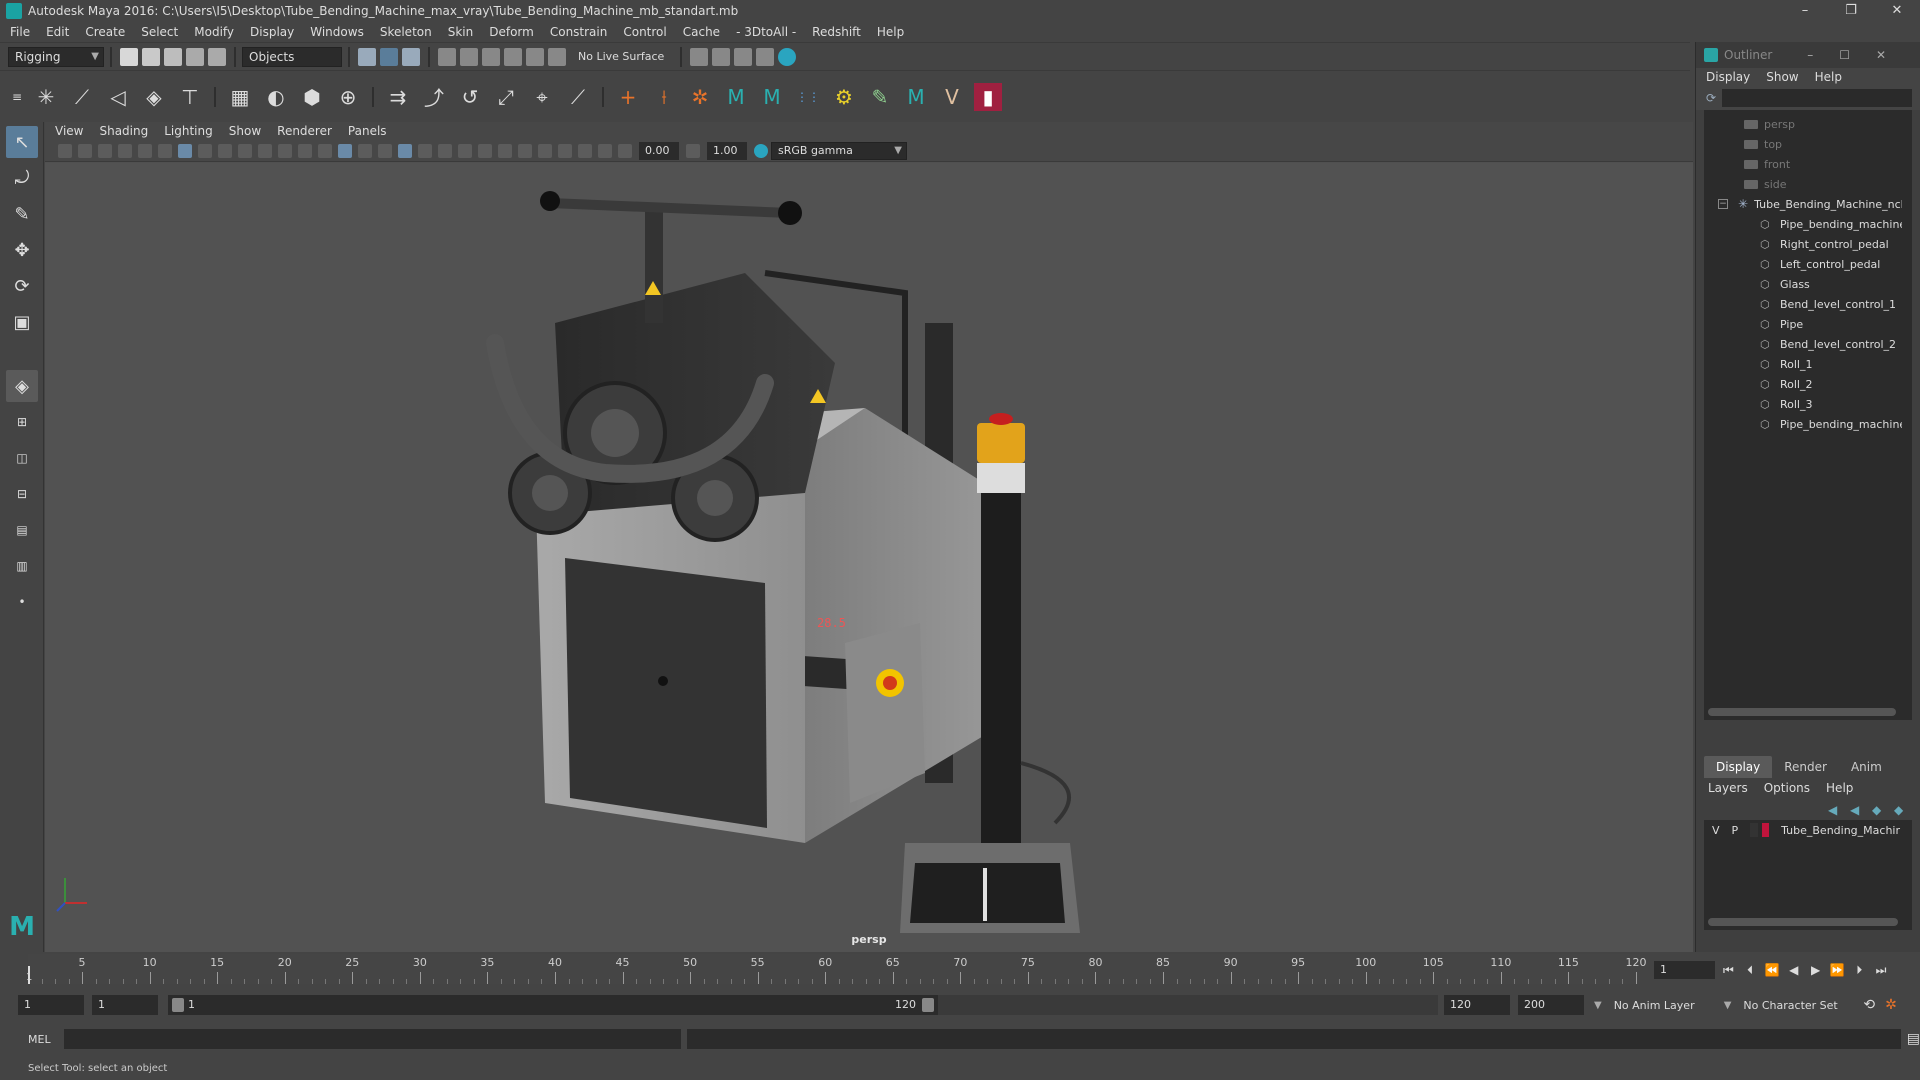  Describe the element at coordinates (557, 56) in the screenshot. I see `snap-live-icon` at that location.